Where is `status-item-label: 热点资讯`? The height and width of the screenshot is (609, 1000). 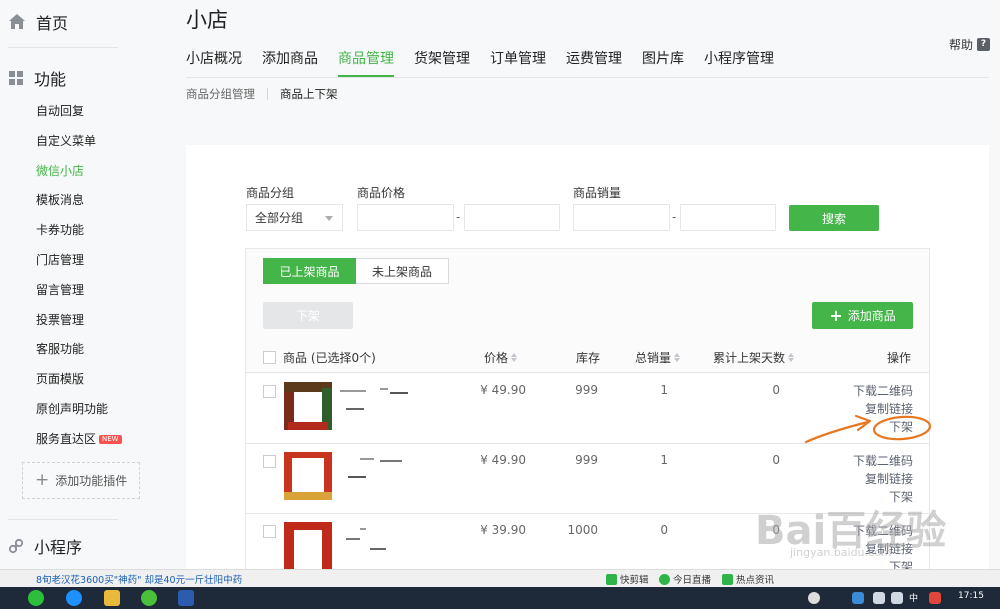 status-item-label: 热点资讯 is located at coordinates (755, 580).